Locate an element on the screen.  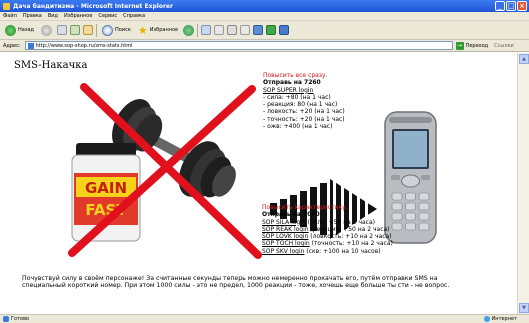
scroll-up-icon: ▲ is located at coordinates (524, 59).